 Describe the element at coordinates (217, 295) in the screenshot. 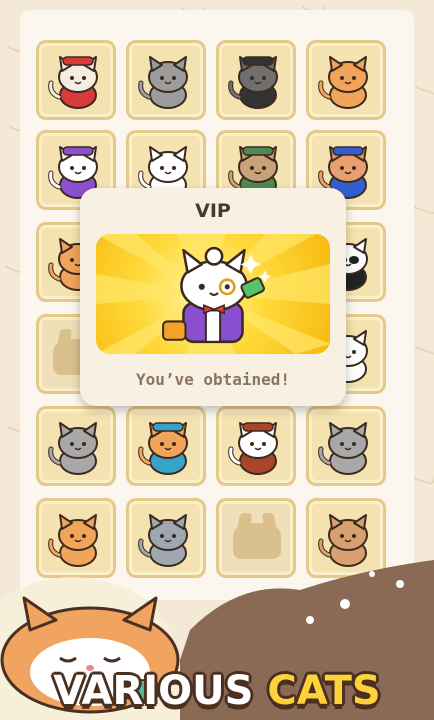

I see `vip-gentleman-cat-icon` at that location.